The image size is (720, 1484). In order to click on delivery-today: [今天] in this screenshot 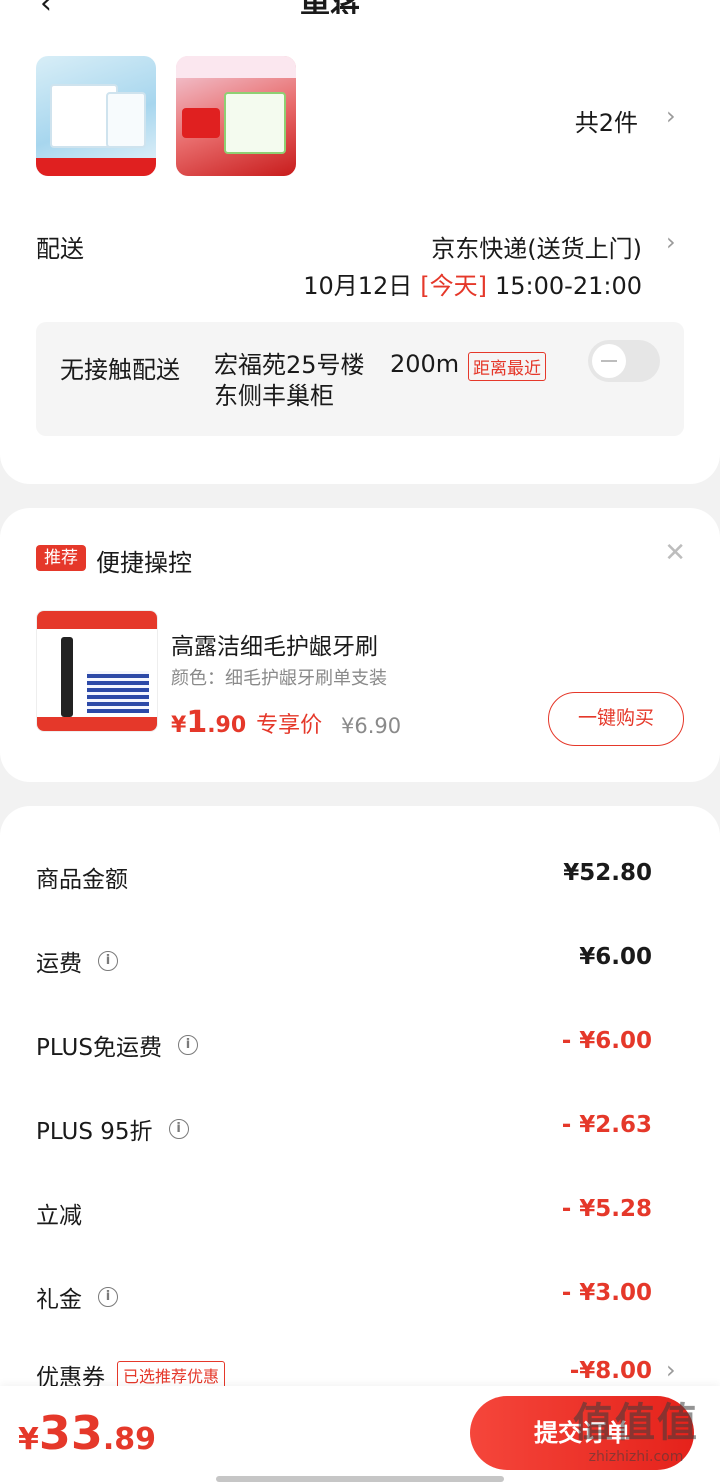, I will do `click(453, 286)`.